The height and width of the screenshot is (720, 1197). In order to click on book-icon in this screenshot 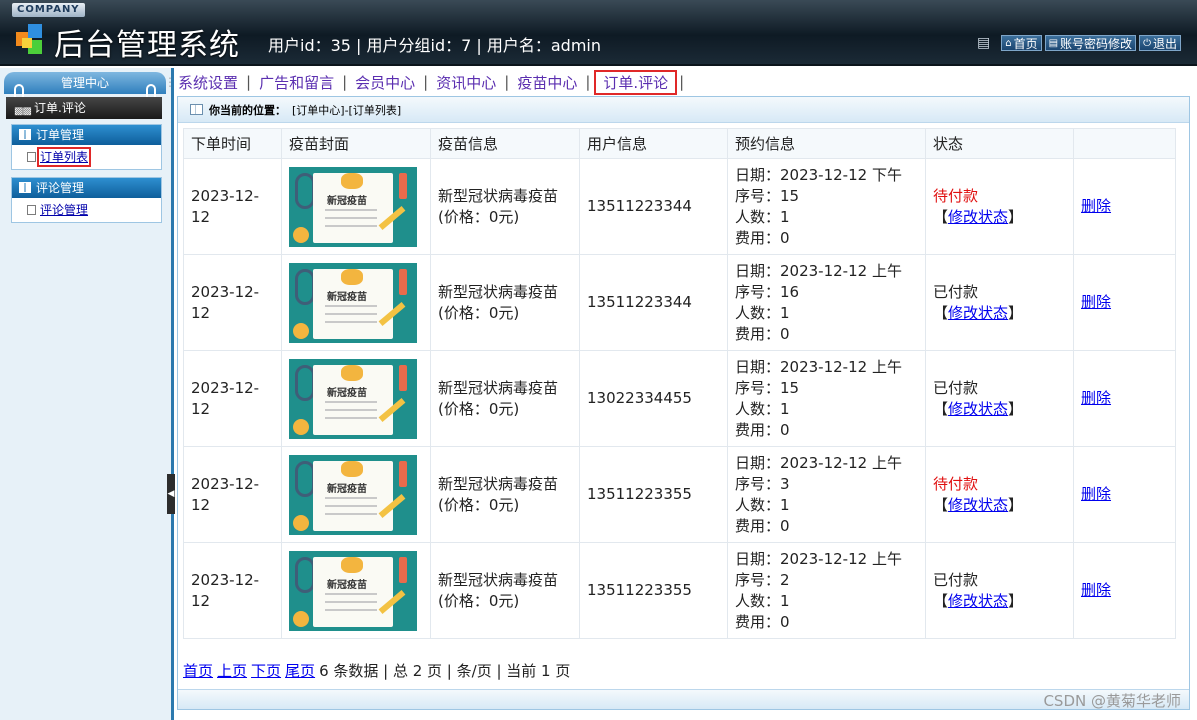, I will do `click(25, 187)`.